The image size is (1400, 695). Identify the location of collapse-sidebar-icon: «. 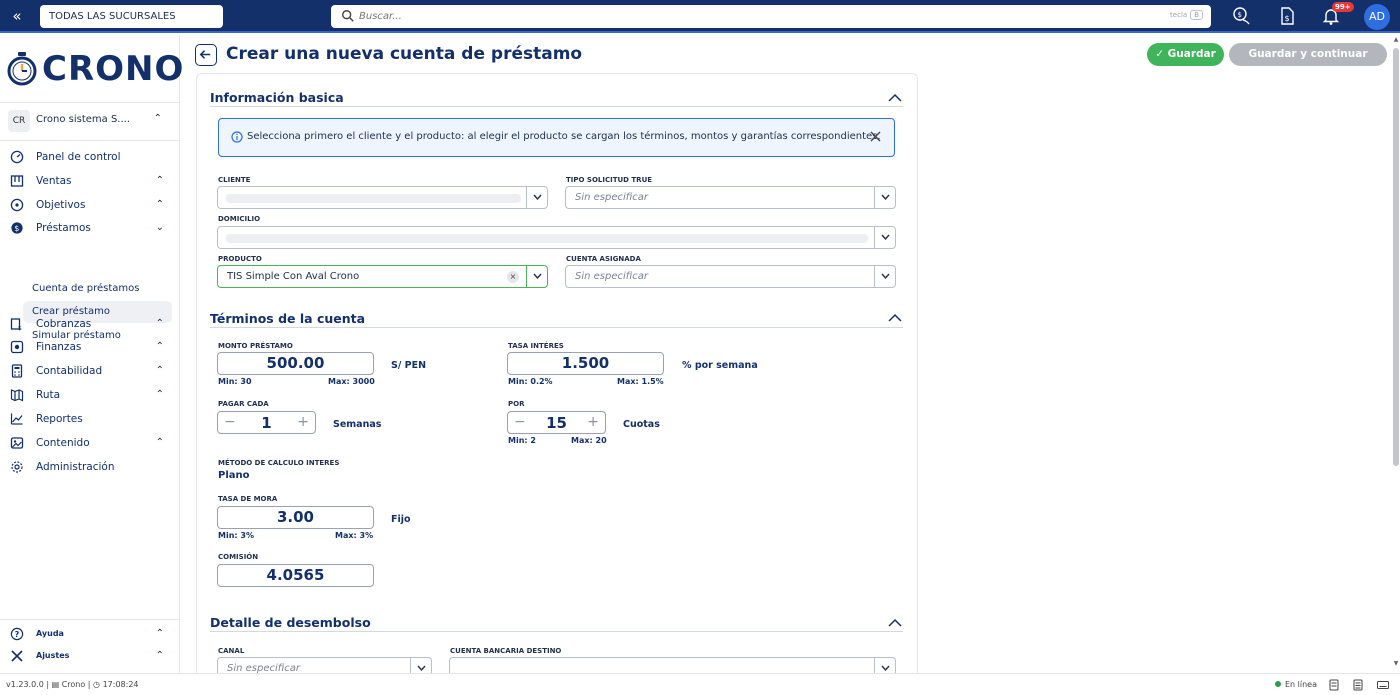
(17, 16).